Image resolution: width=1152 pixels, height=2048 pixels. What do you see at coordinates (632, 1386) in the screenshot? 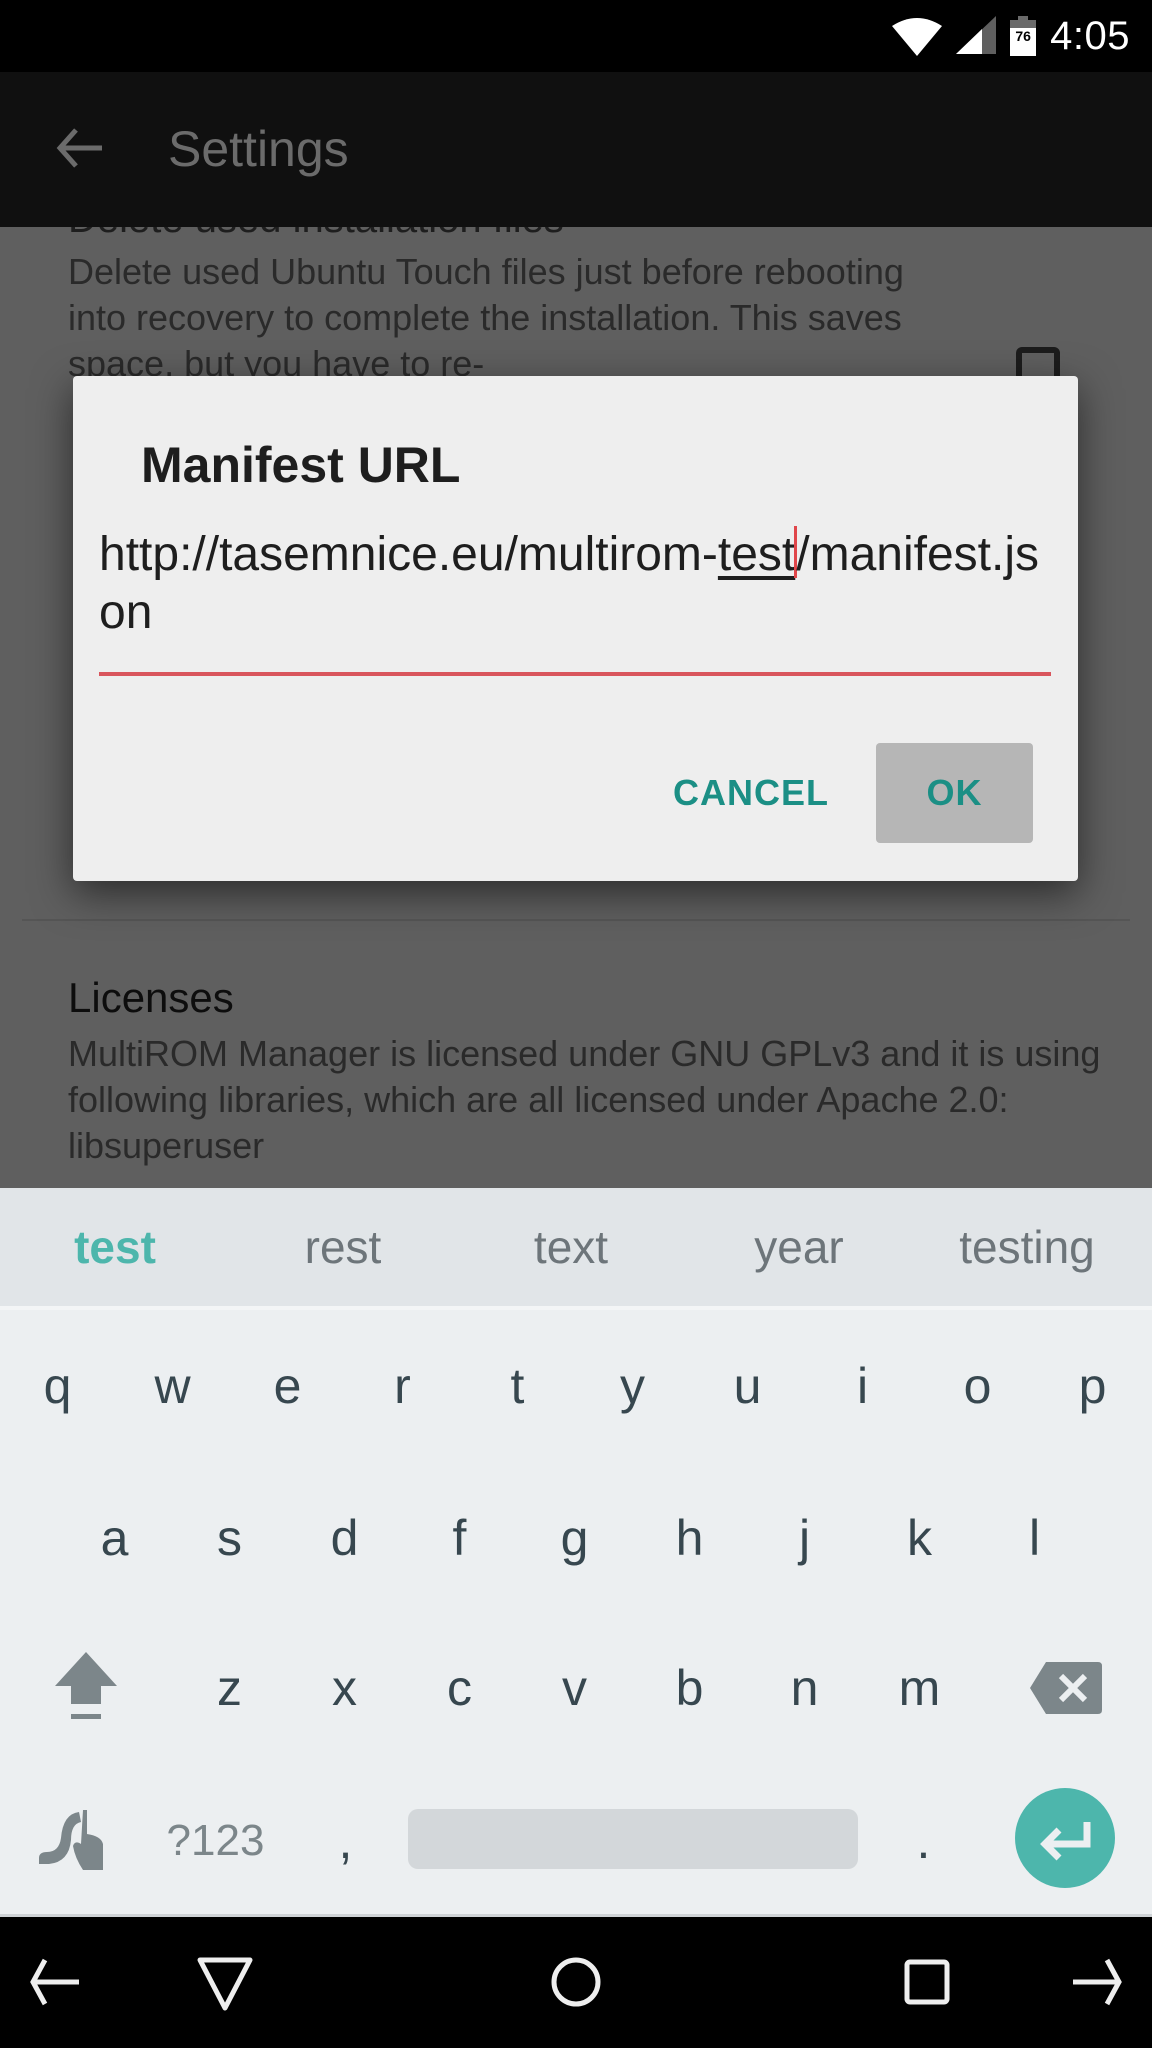
I see `key-y: y` at bounding box center [632, 1386].